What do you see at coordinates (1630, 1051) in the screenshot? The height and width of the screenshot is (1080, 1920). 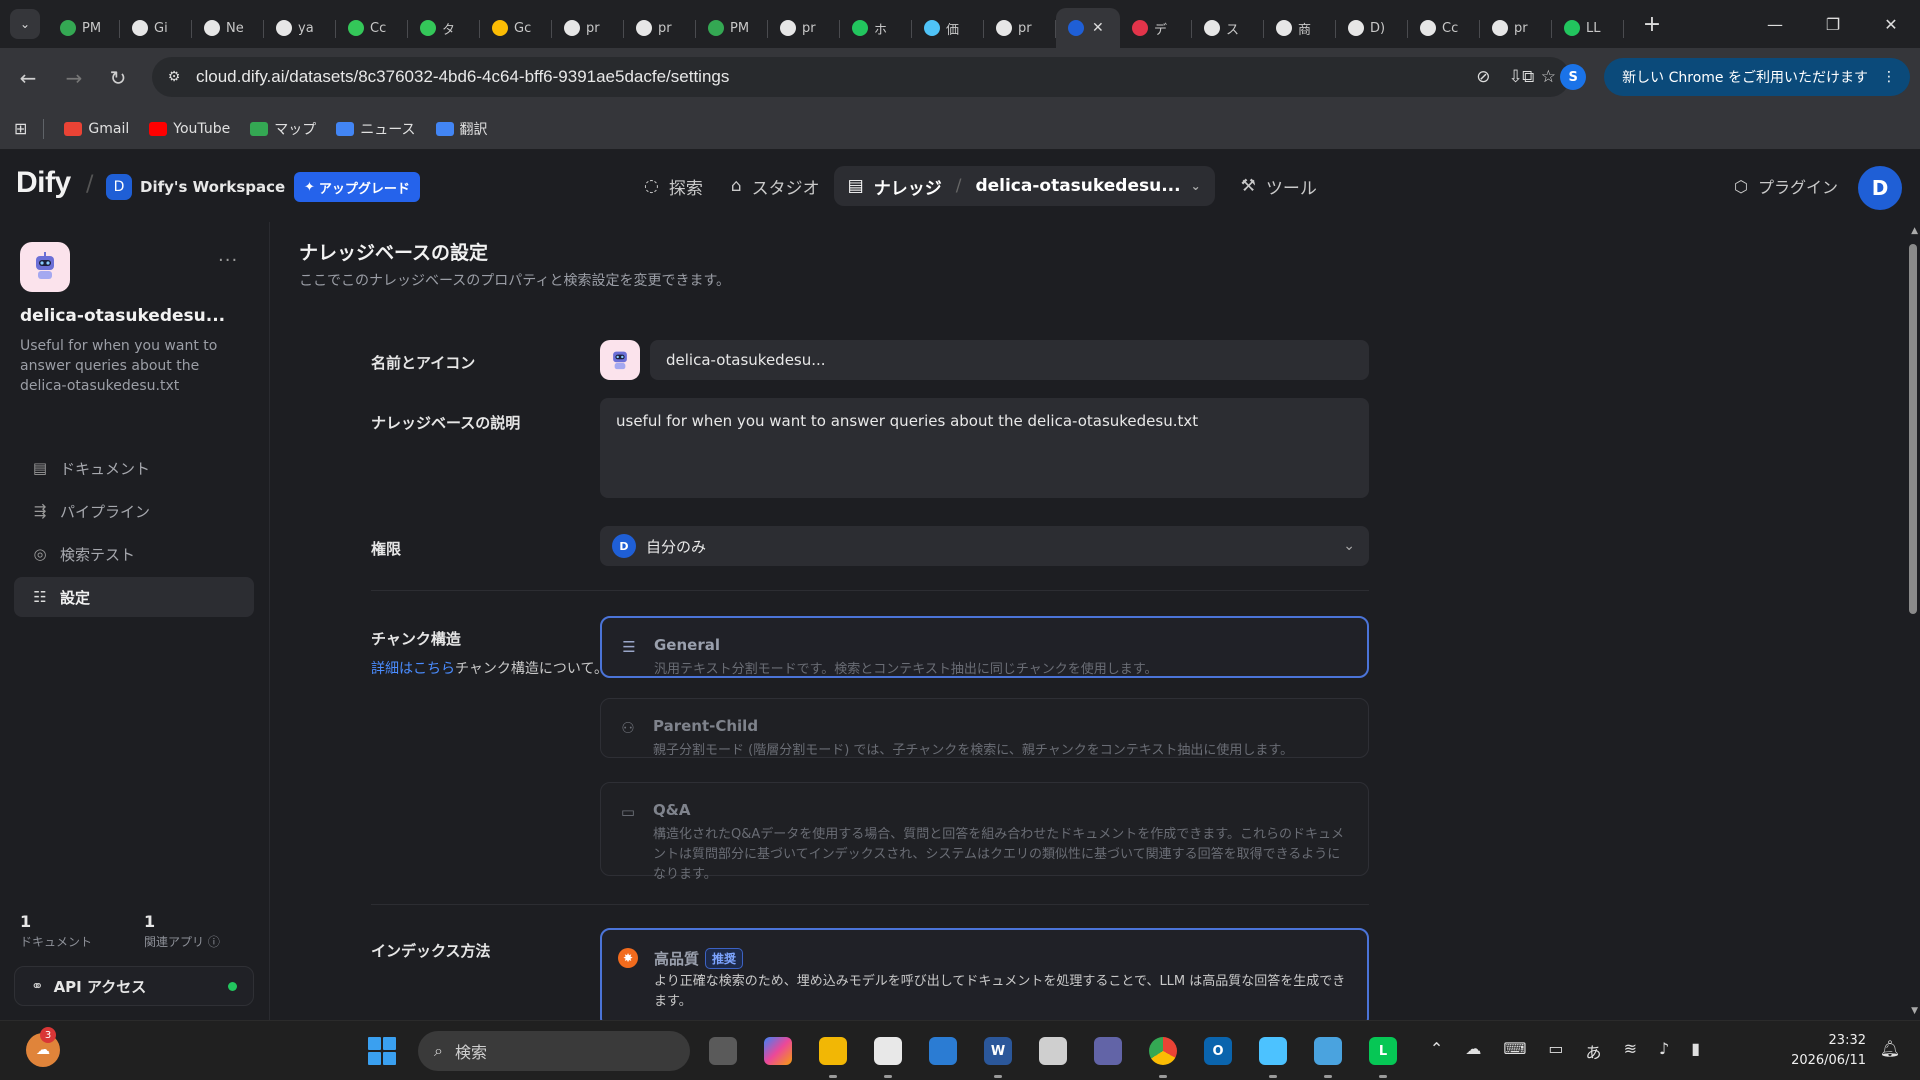 I see `wifi-icon: ≋` at bounding box center [1630, 1051].